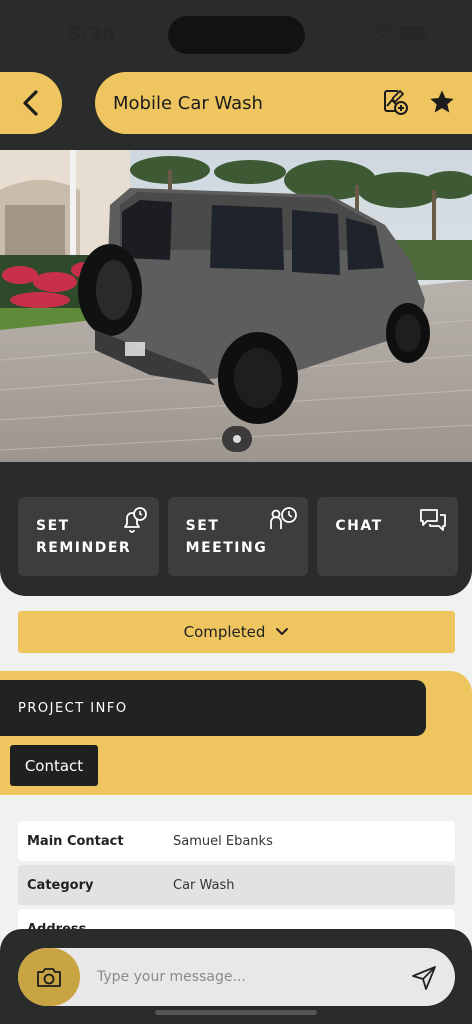 Image resolution: width=472 pixels, height=1024 pixels. I want to click on header-actions, so click(419, 102).